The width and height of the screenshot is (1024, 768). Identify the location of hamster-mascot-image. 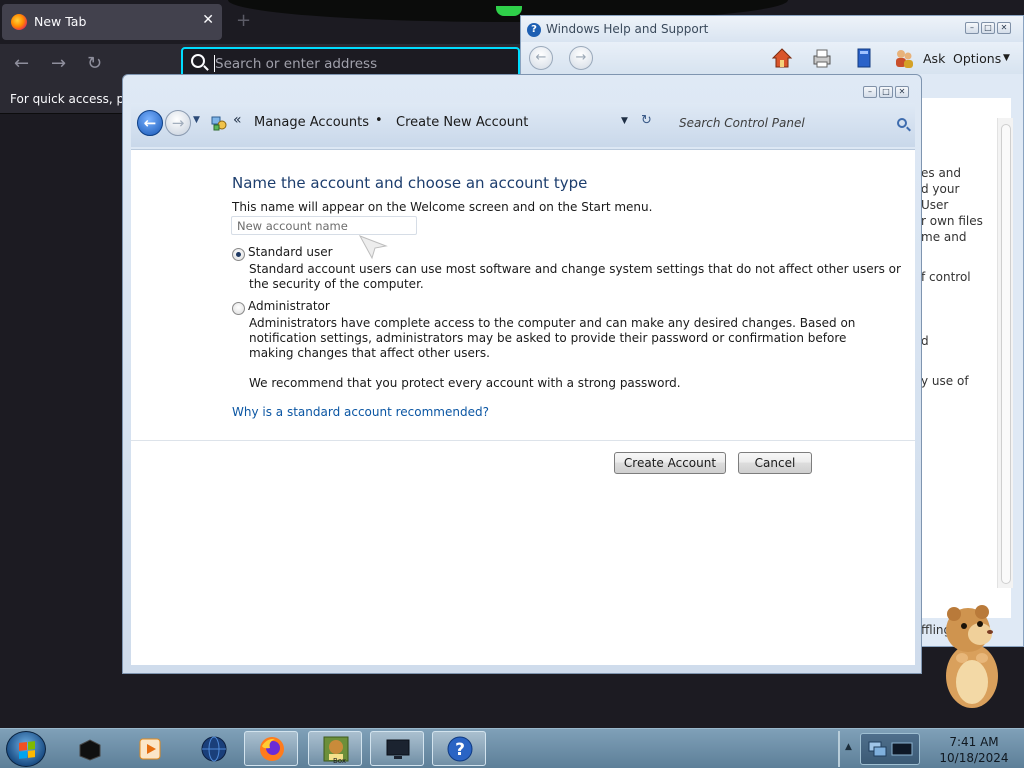
(972, 656).